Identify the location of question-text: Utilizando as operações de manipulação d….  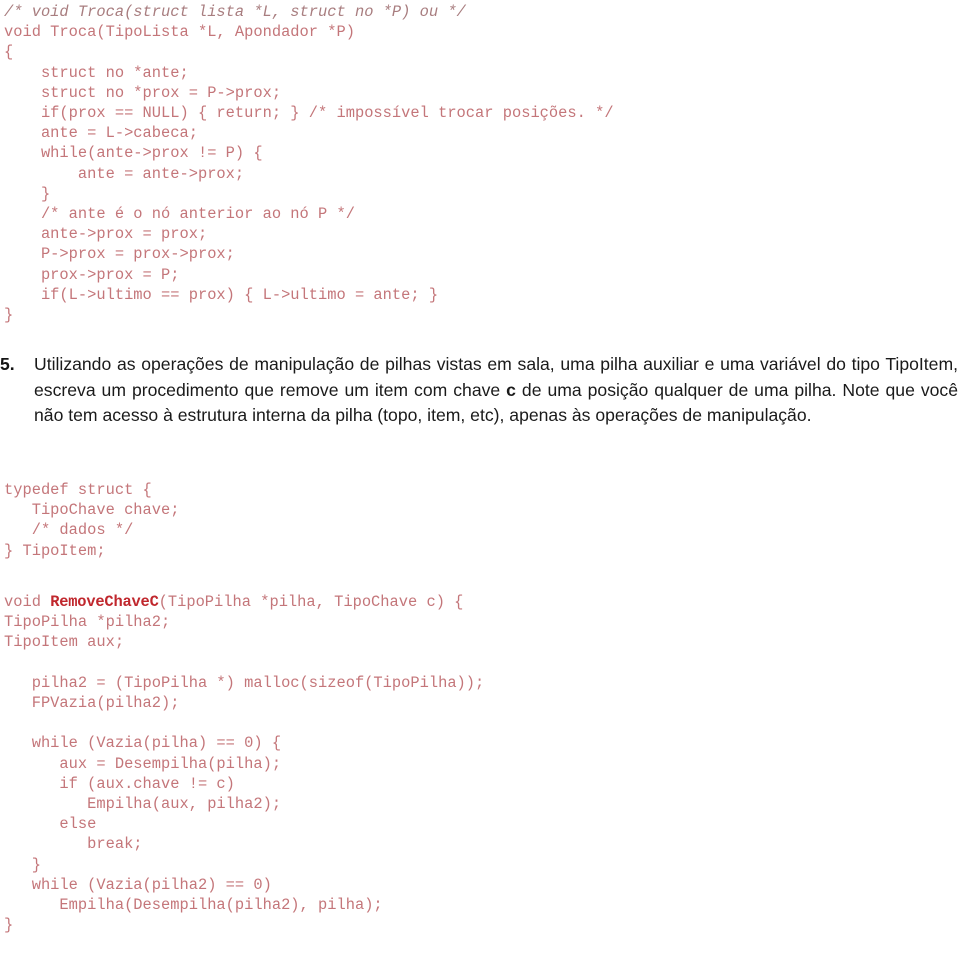
(497, 390).